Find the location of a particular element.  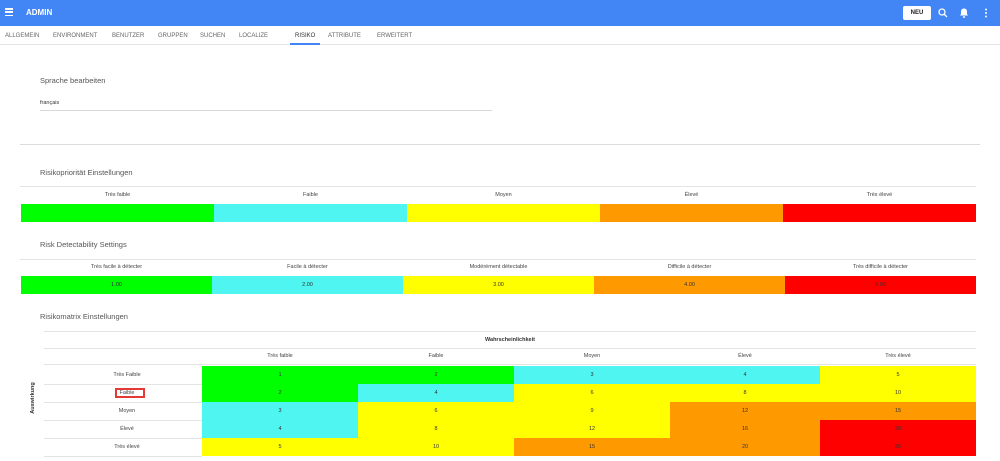

matrix-row-label: Très élevé is located at coordinates (127, 447).